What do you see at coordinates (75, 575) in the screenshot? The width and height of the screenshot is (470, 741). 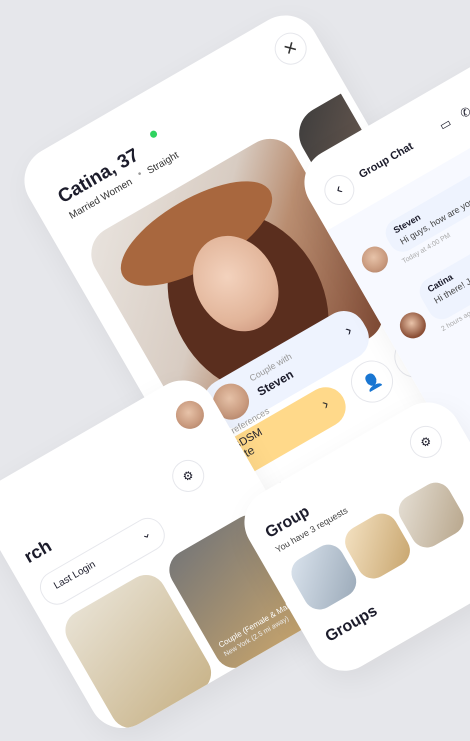 I see `sort-value: Last Login` at bounding box center [75, 575].